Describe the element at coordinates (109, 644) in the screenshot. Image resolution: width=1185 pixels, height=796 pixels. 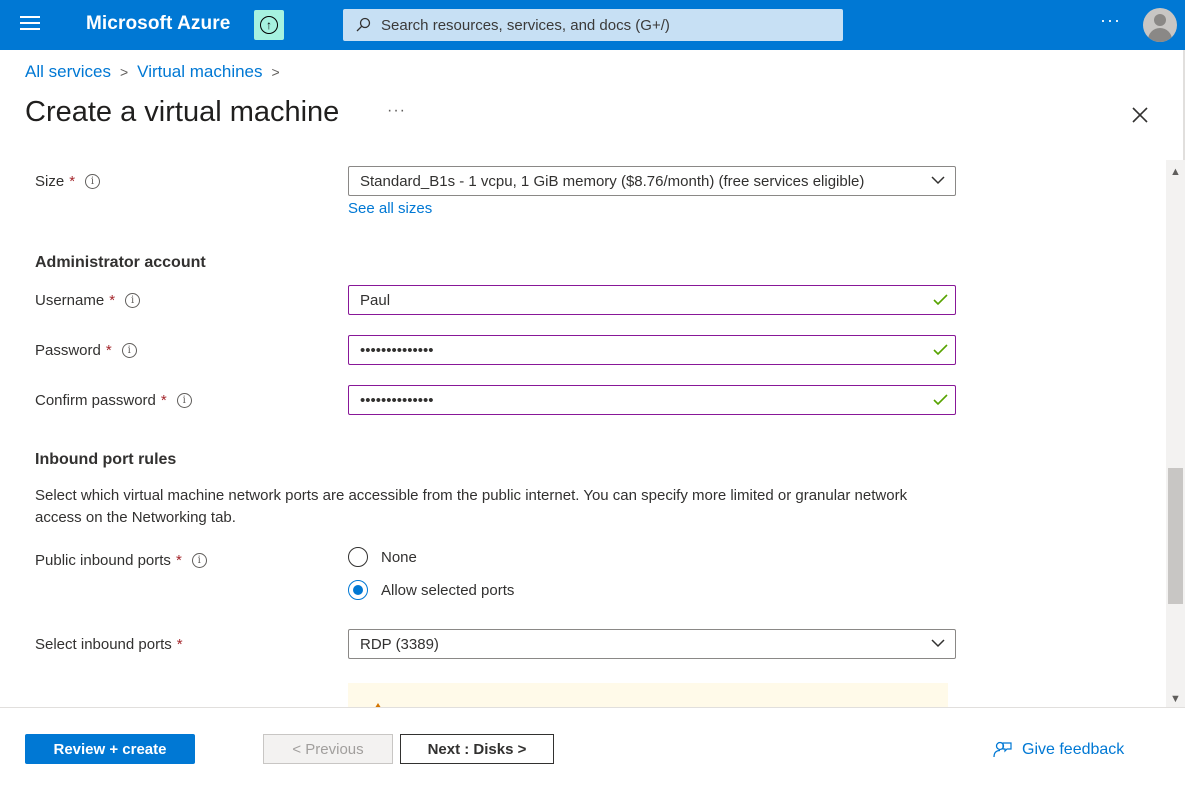
I see `select-inbound-ports-label: Select inbound ports *` at that location.